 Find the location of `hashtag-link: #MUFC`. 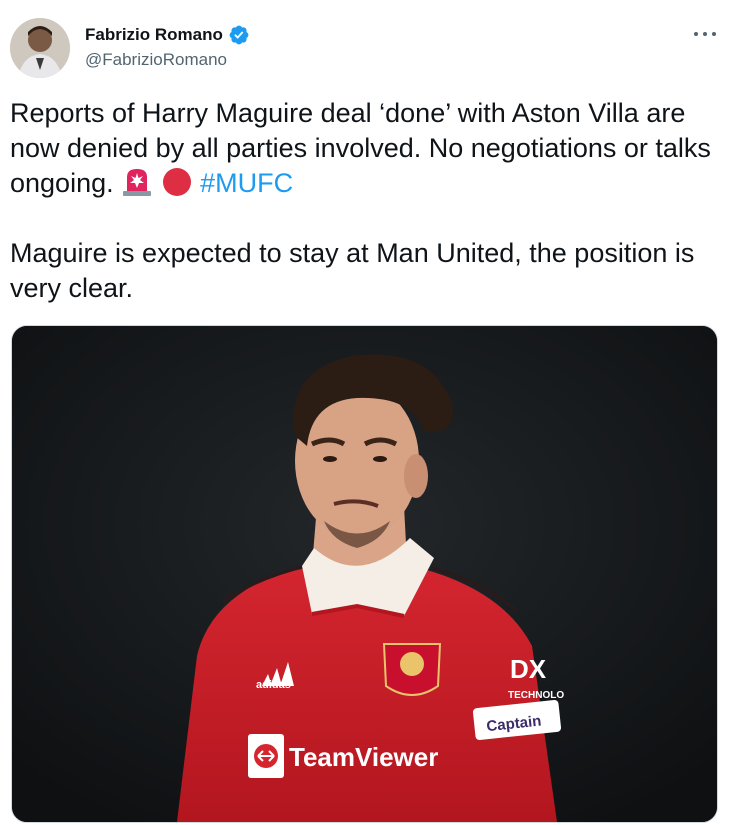

hashtag-link: #MUFC is located at coordinates (246, 183).